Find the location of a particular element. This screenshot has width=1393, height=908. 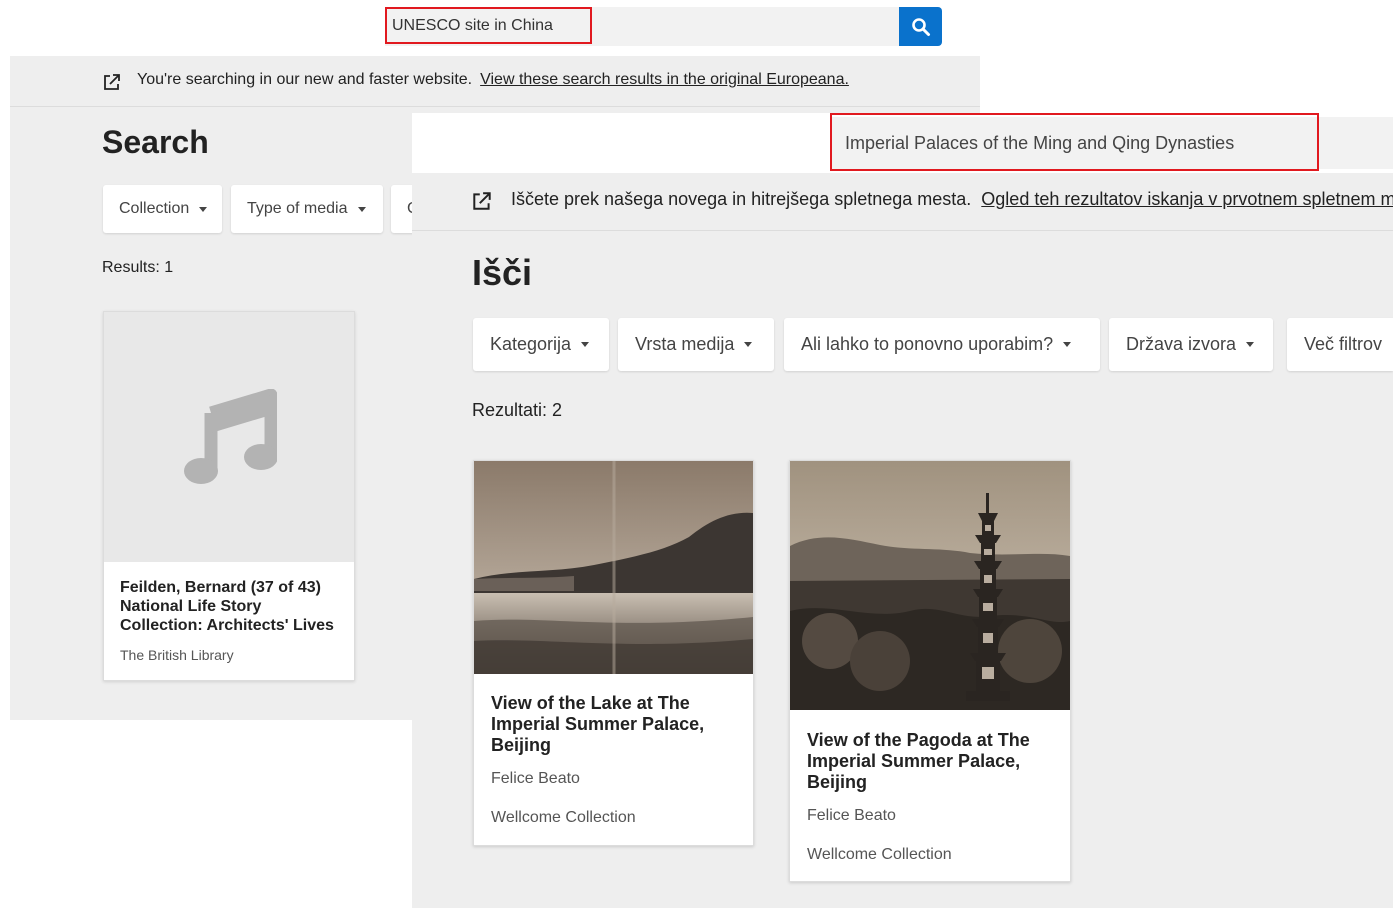

music-note-icon is located at coordinates (230, 436).